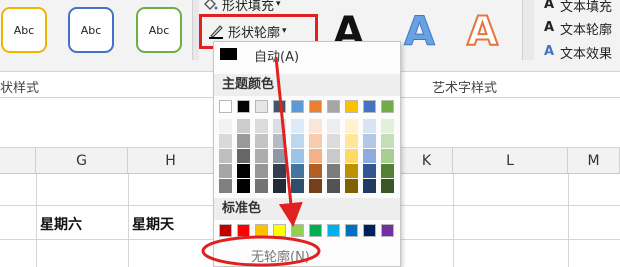 This screenshot has height=267, width=620. I want to click on cell-saturday: 星期六, so click(61, 224).